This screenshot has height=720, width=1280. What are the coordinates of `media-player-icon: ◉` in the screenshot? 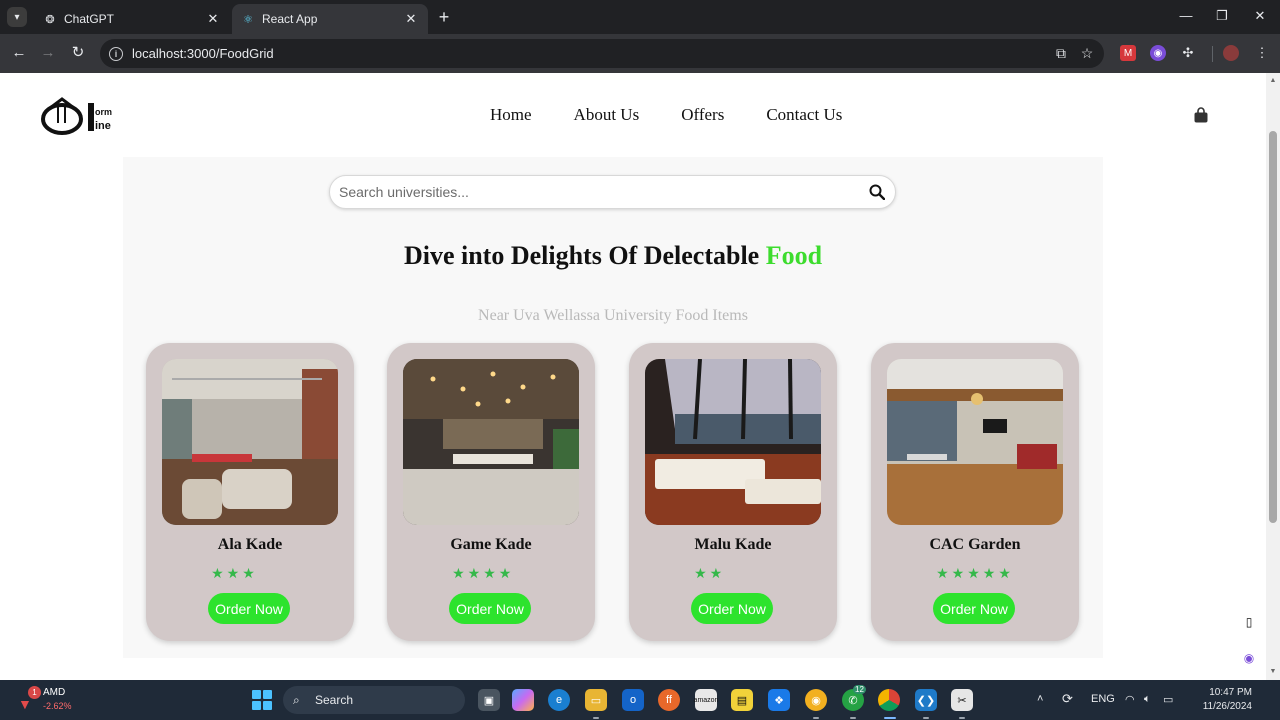 It's located at (816, 700).